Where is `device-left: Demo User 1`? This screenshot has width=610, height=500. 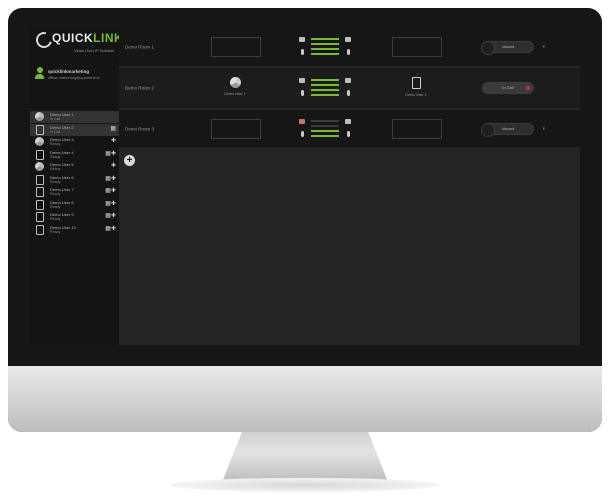 device-left: Demo User 1 is located at coordinates (235, 86).